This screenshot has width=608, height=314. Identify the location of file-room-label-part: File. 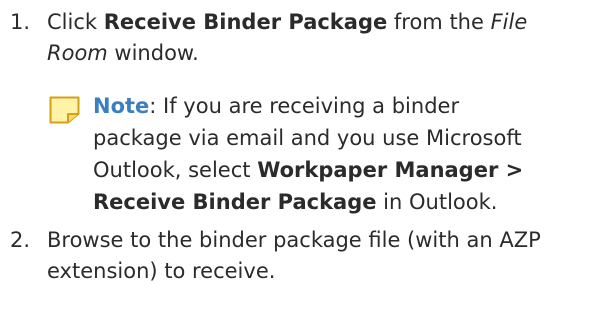
(509, 22).